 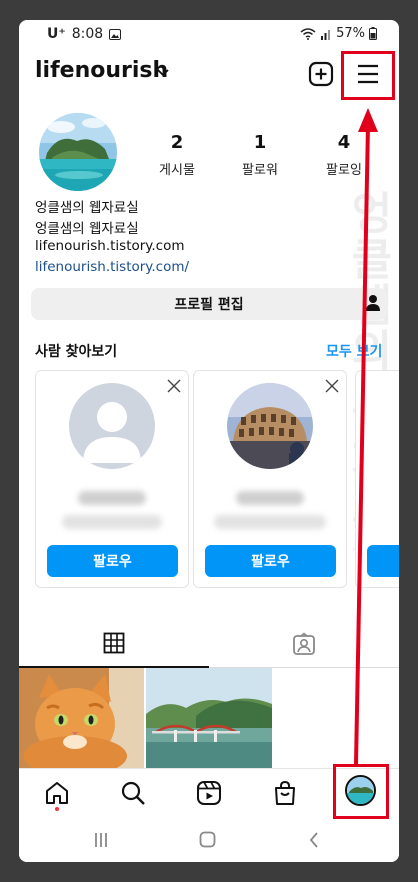 I want to click on default-avatar, so click(x=112, y=426).